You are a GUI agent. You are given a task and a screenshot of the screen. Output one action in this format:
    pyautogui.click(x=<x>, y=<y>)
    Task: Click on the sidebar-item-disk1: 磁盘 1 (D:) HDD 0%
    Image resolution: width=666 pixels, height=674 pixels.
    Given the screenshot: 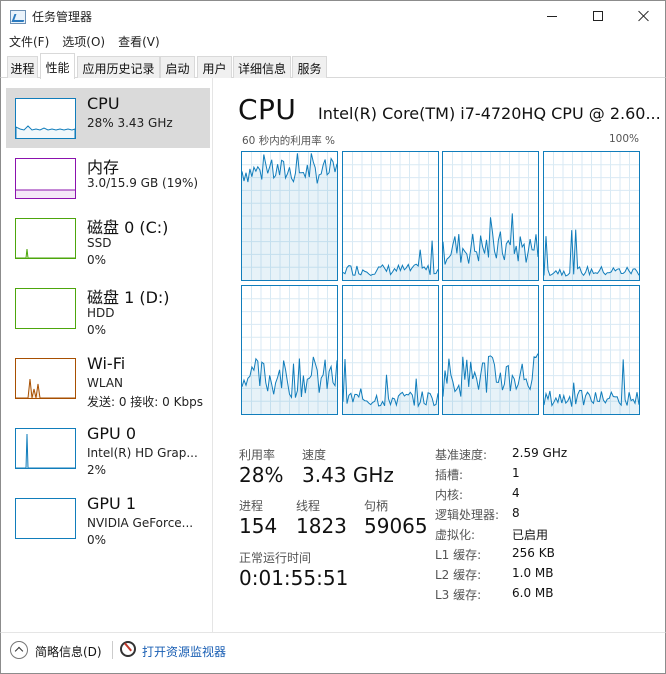 What is the action you would take?
    pyautogui.click(x=108, y=308)
    